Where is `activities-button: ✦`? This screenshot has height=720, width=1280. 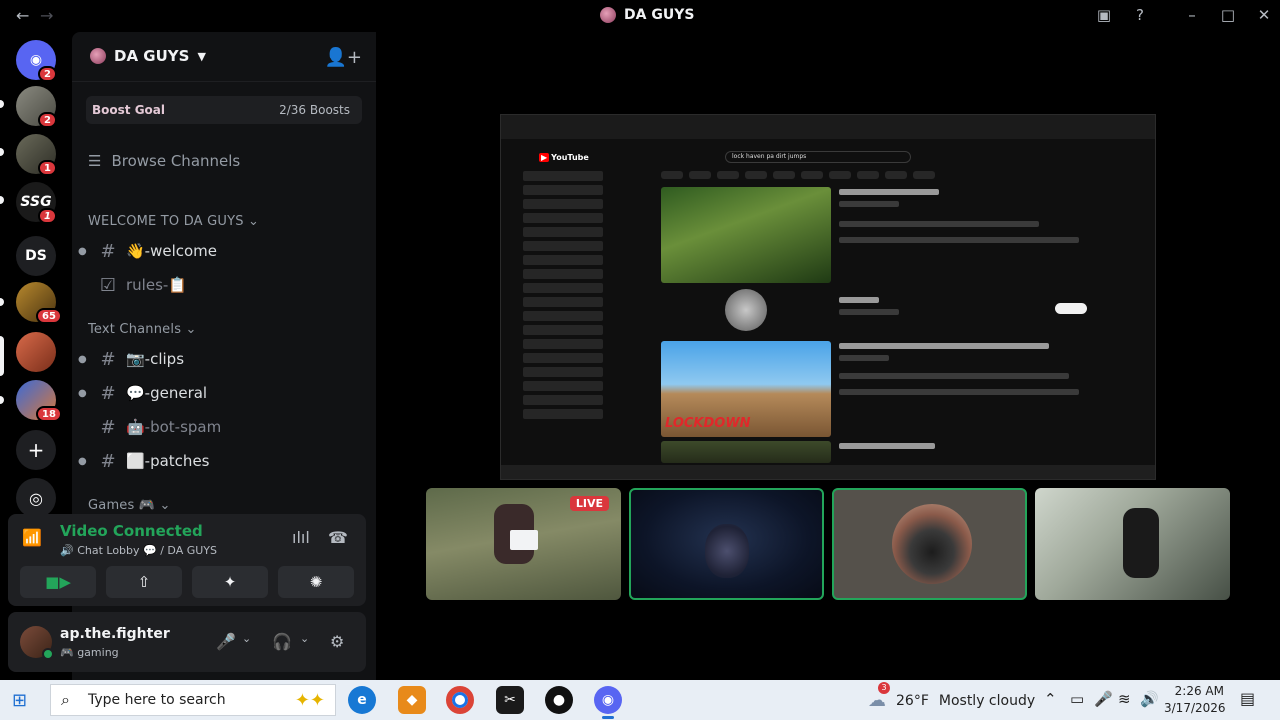 activities-button: ✦ is located at coordinates (230, 582).